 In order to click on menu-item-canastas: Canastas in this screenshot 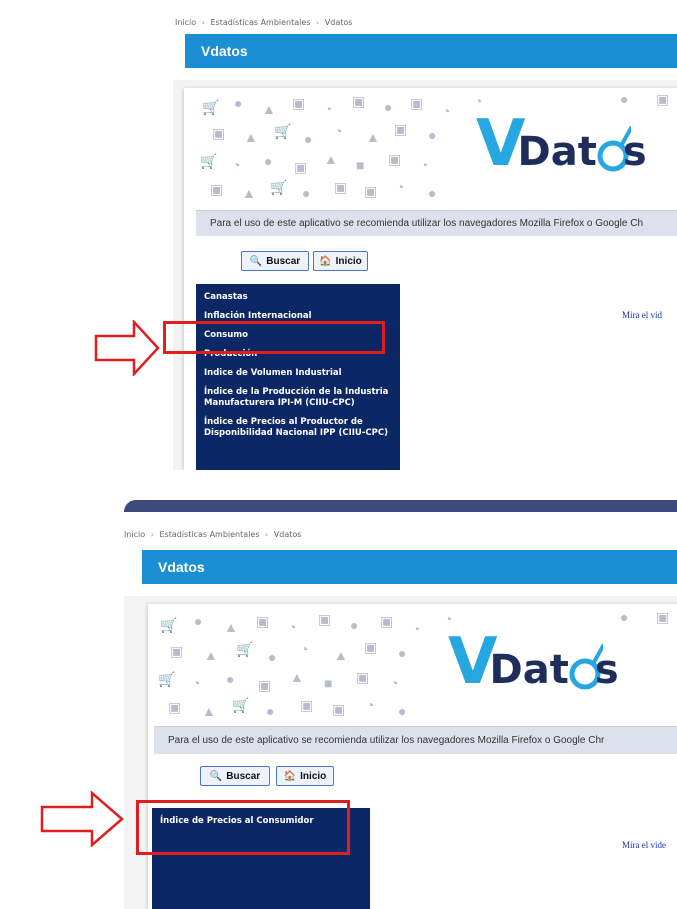, I will do `click(298, 297)`.